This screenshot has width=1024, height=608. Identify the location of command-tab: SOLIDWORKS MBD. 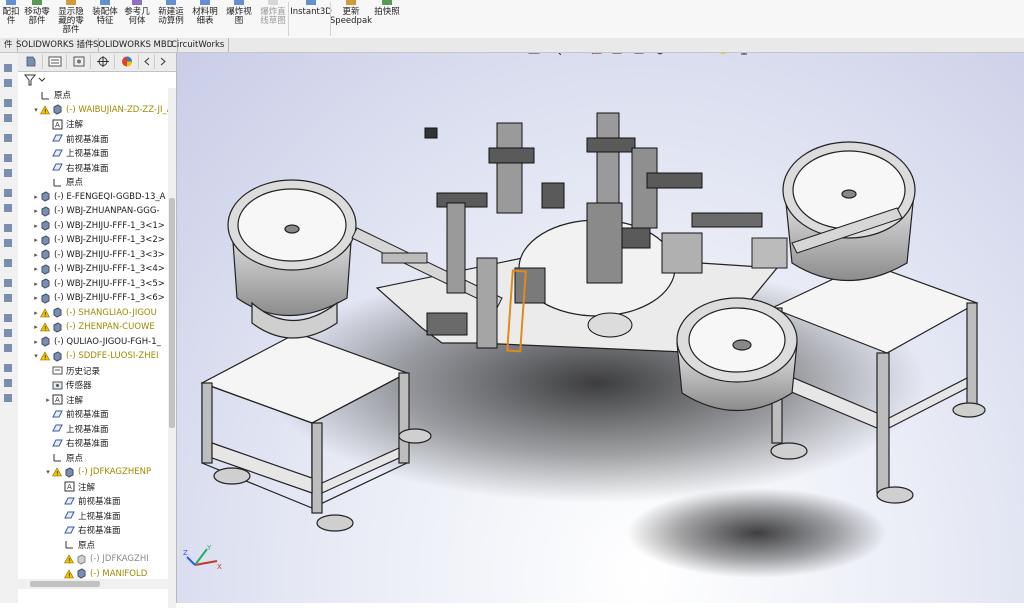
(134, 45).